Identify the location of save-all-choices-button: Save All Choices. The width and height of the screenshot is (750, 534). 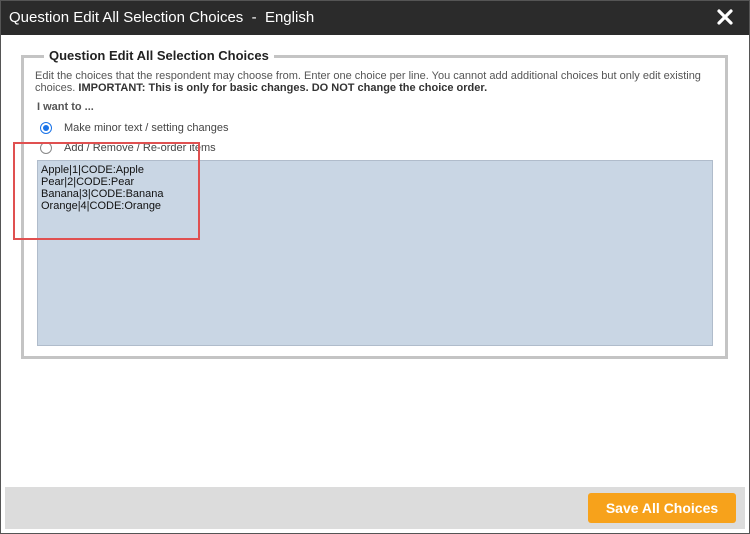
(662, 508).